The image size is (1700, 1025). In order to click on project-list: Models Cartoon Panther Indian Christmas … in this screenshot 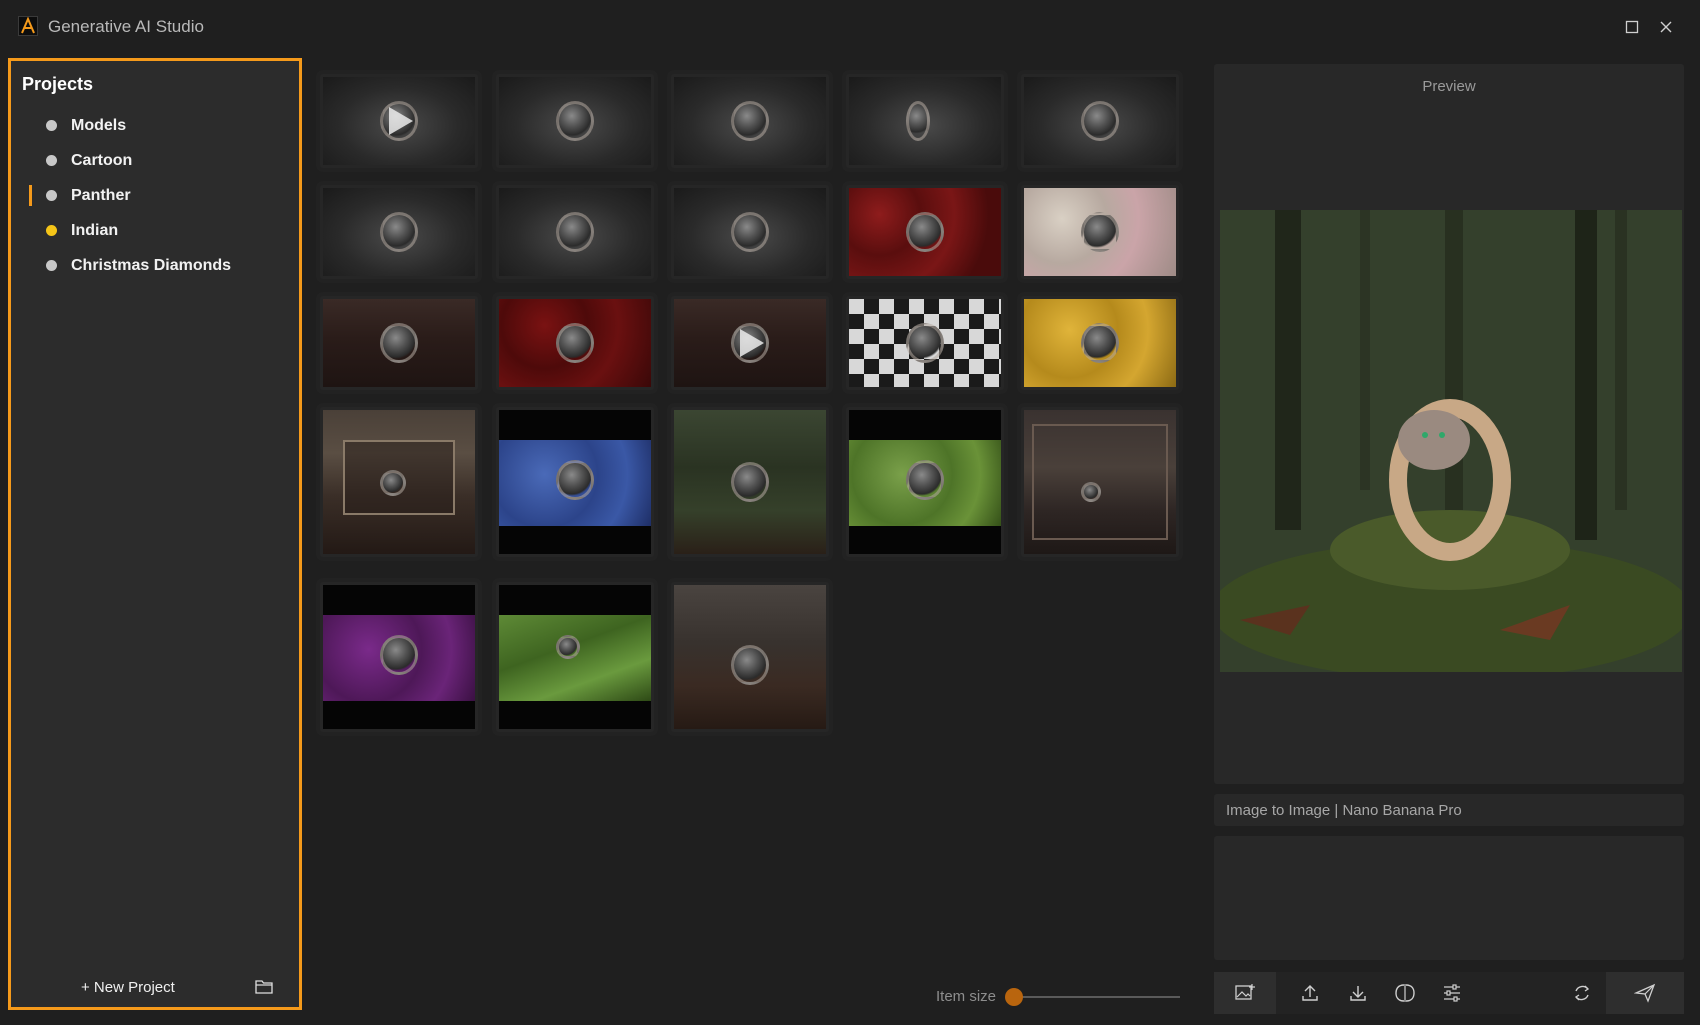, I will do `click(155, 195)`.